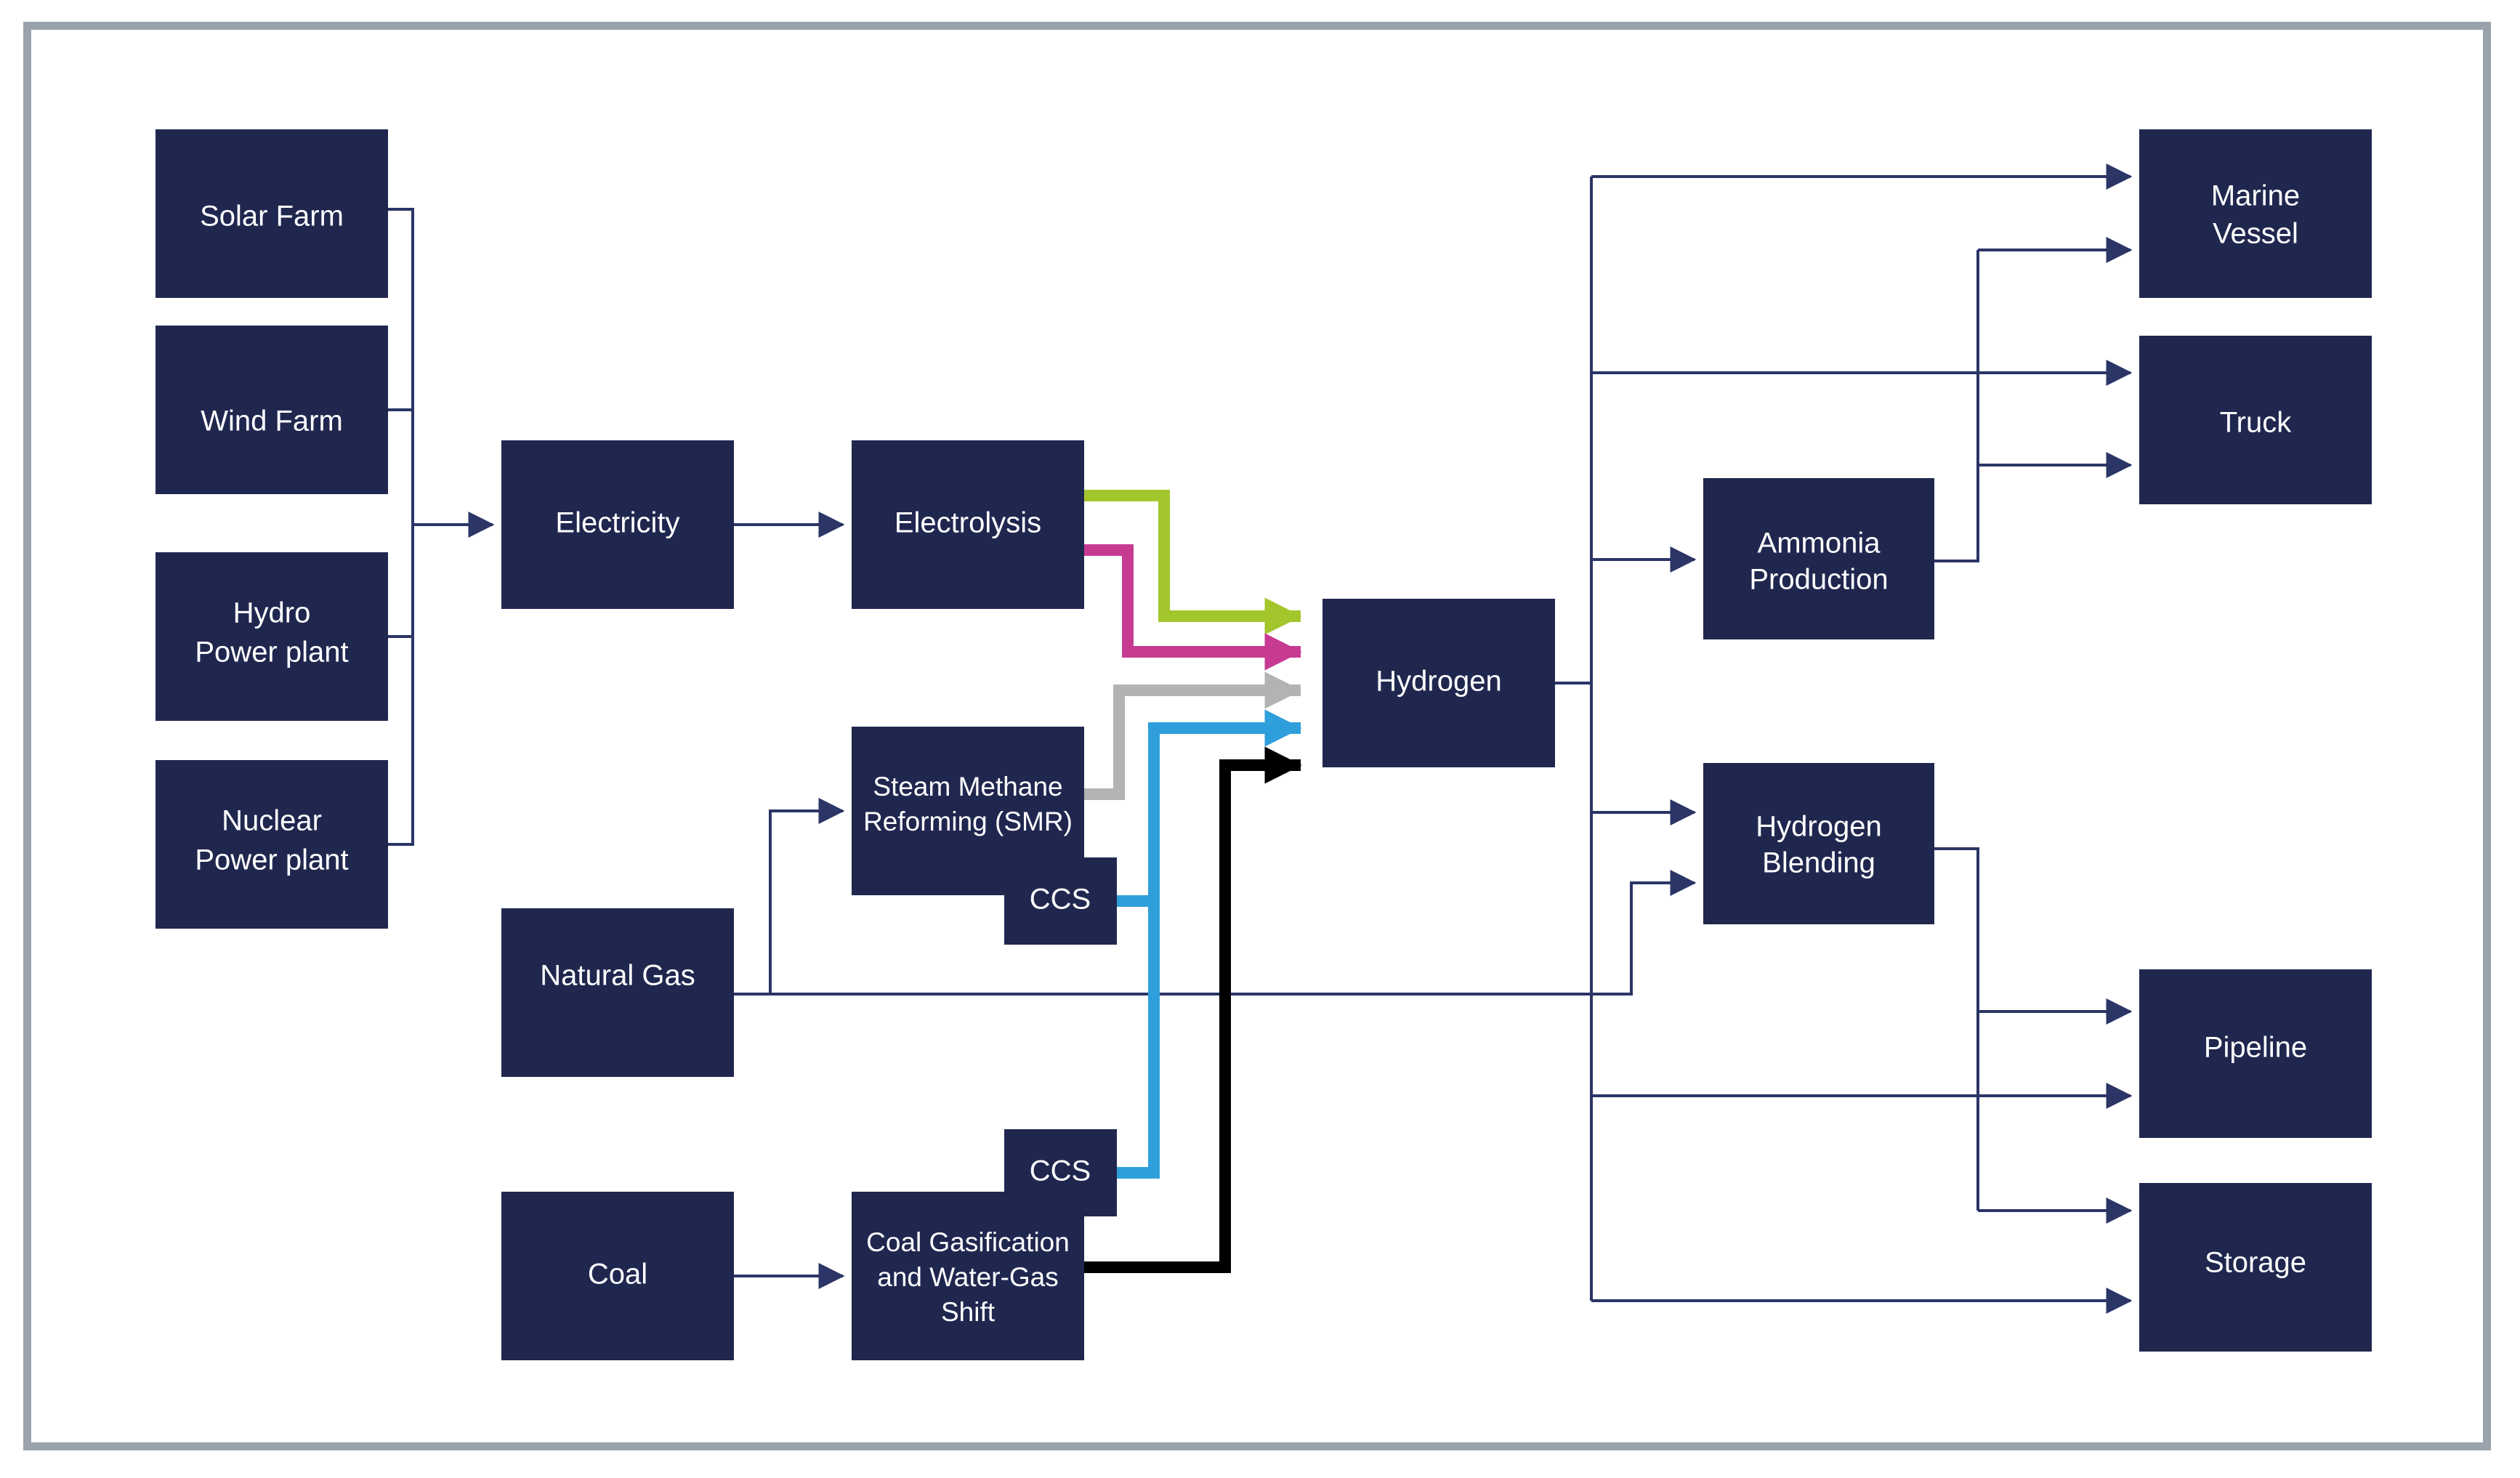 The width and height of the screenshot is (2520, 1478). I want to click on edge-pink-hydrogen, so click(1193, 607).